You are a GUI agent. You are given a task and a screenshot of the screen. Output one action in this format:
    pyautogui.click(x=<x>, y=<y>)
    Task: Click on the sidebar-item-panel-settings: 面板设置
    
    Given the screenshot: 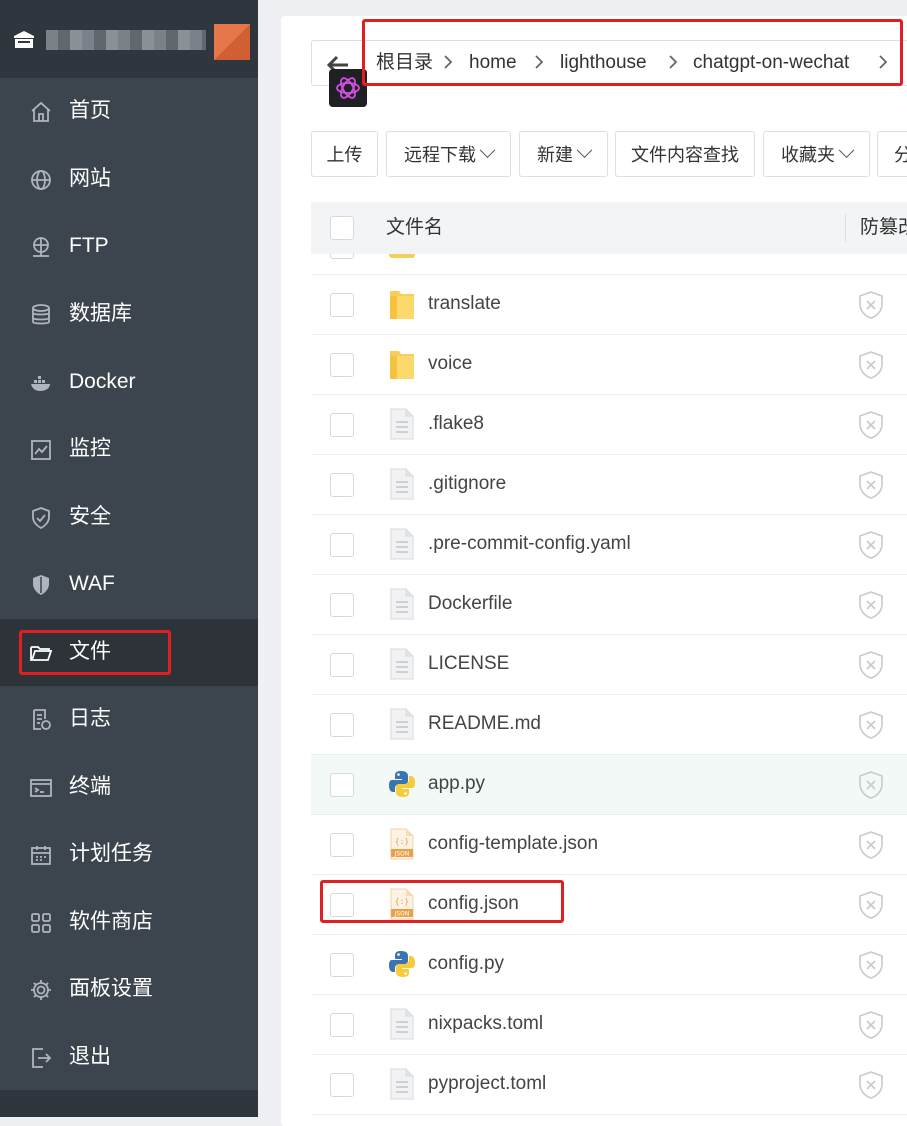 What is the action you would take?
    pyautogui.click(x=129, y=989)
    